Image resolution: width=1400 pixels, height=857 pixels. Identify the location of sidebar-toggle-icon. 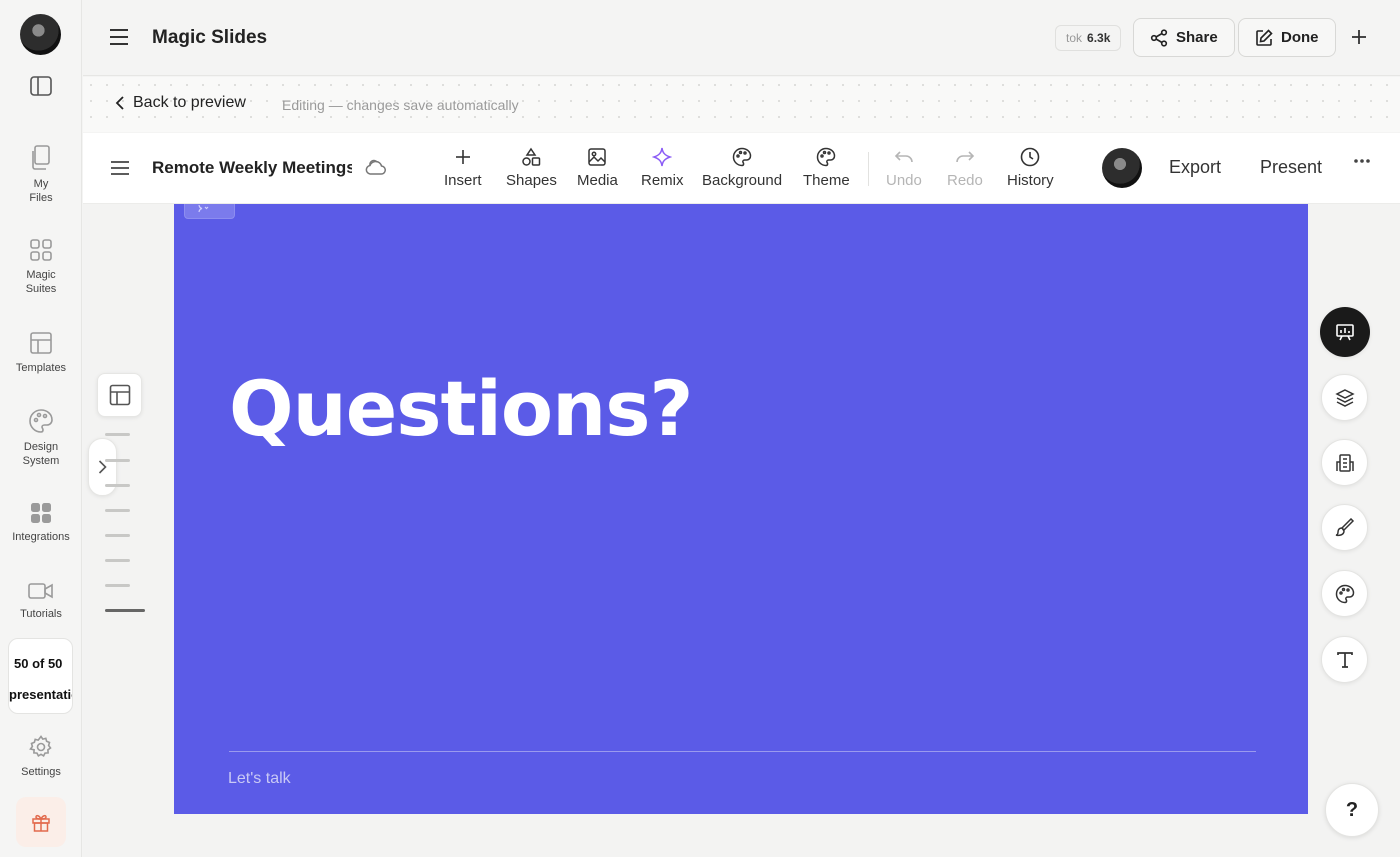
(41, 86).